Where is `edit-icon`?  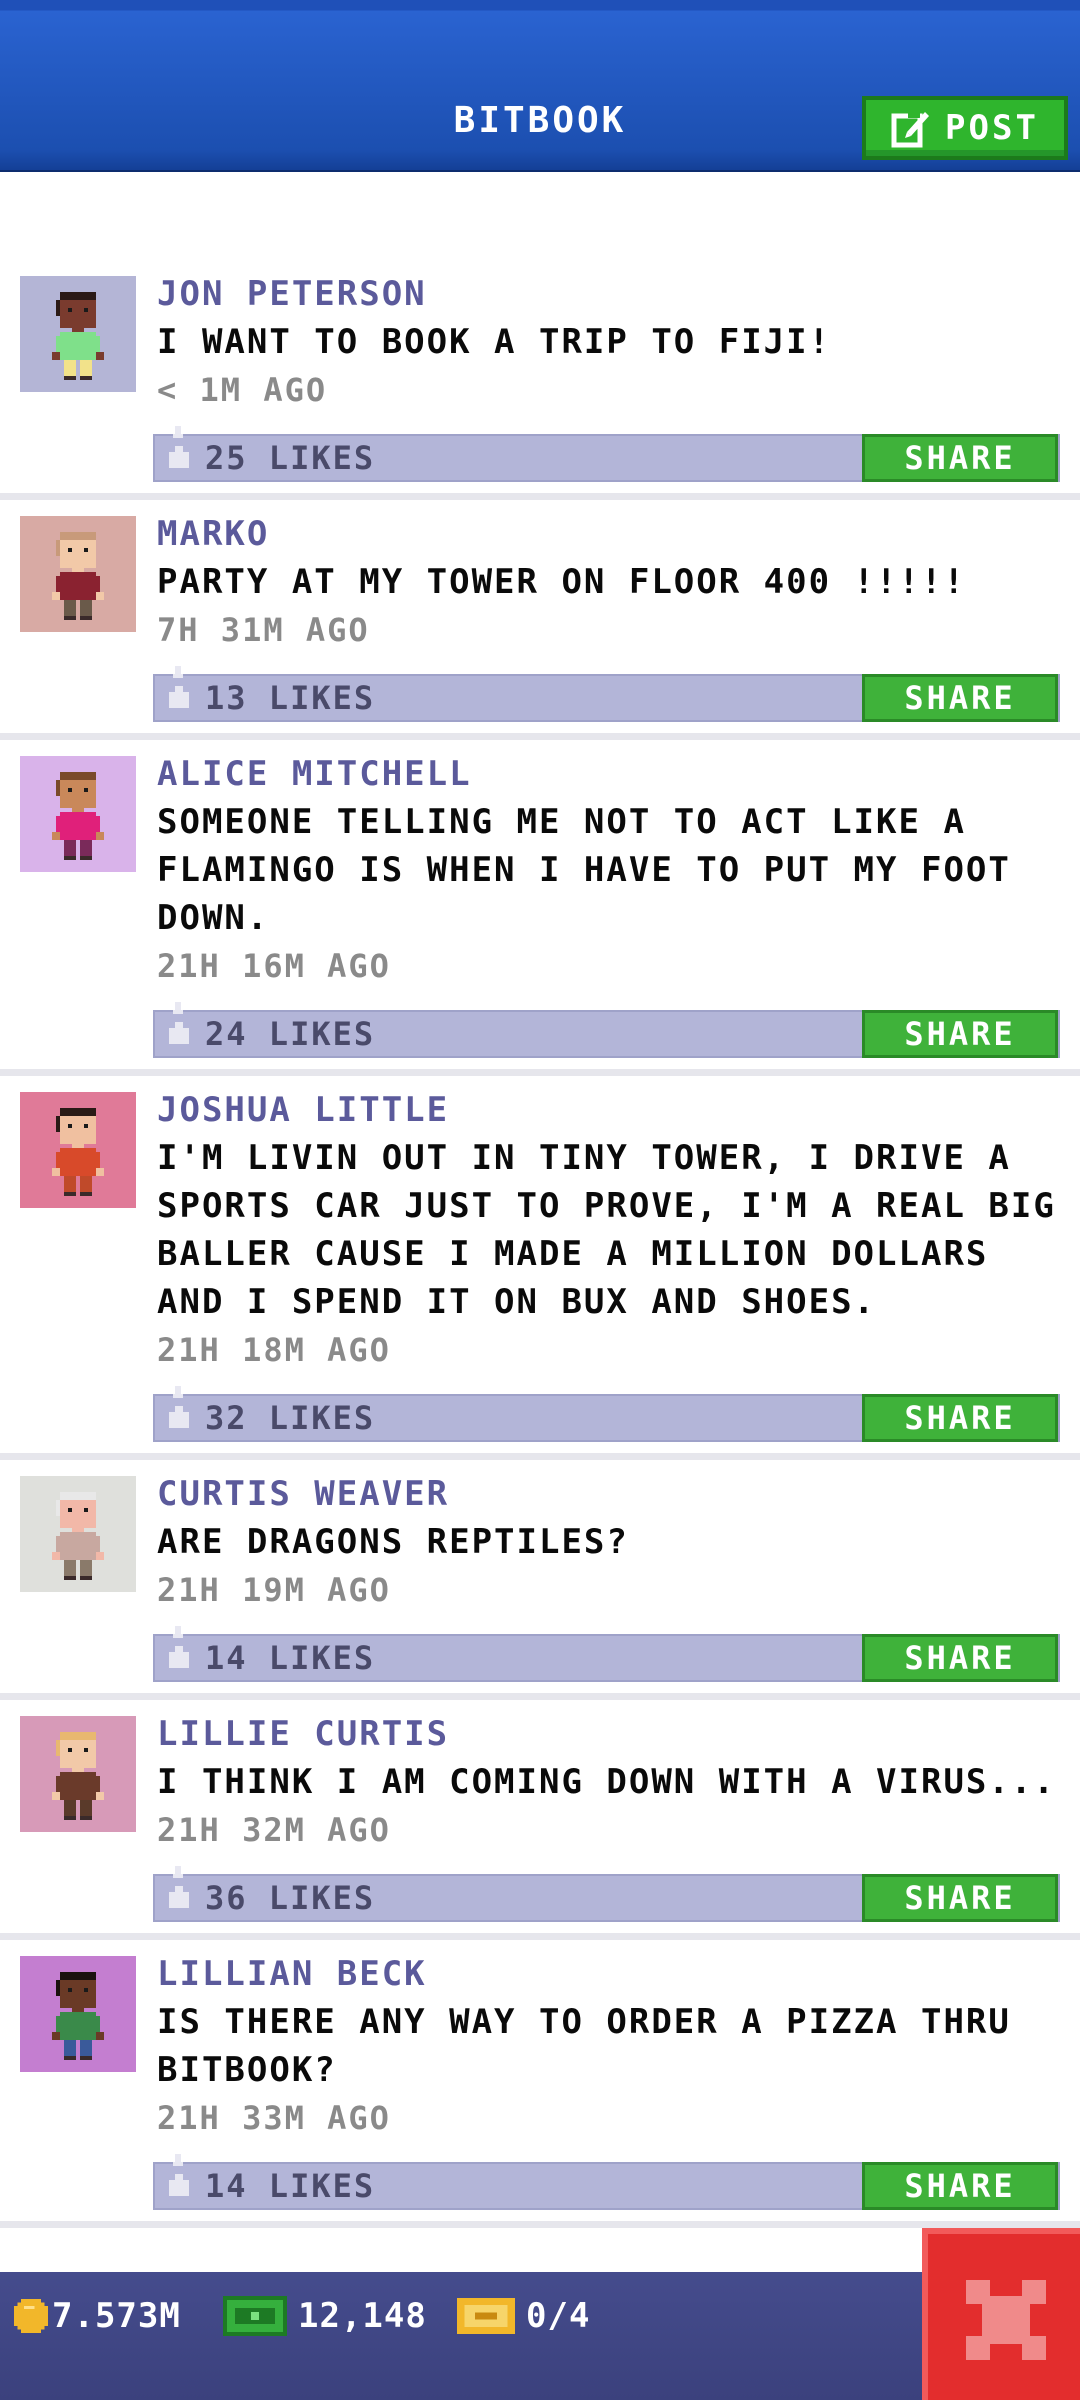 edit-icon is located at coordinates (910, 129).